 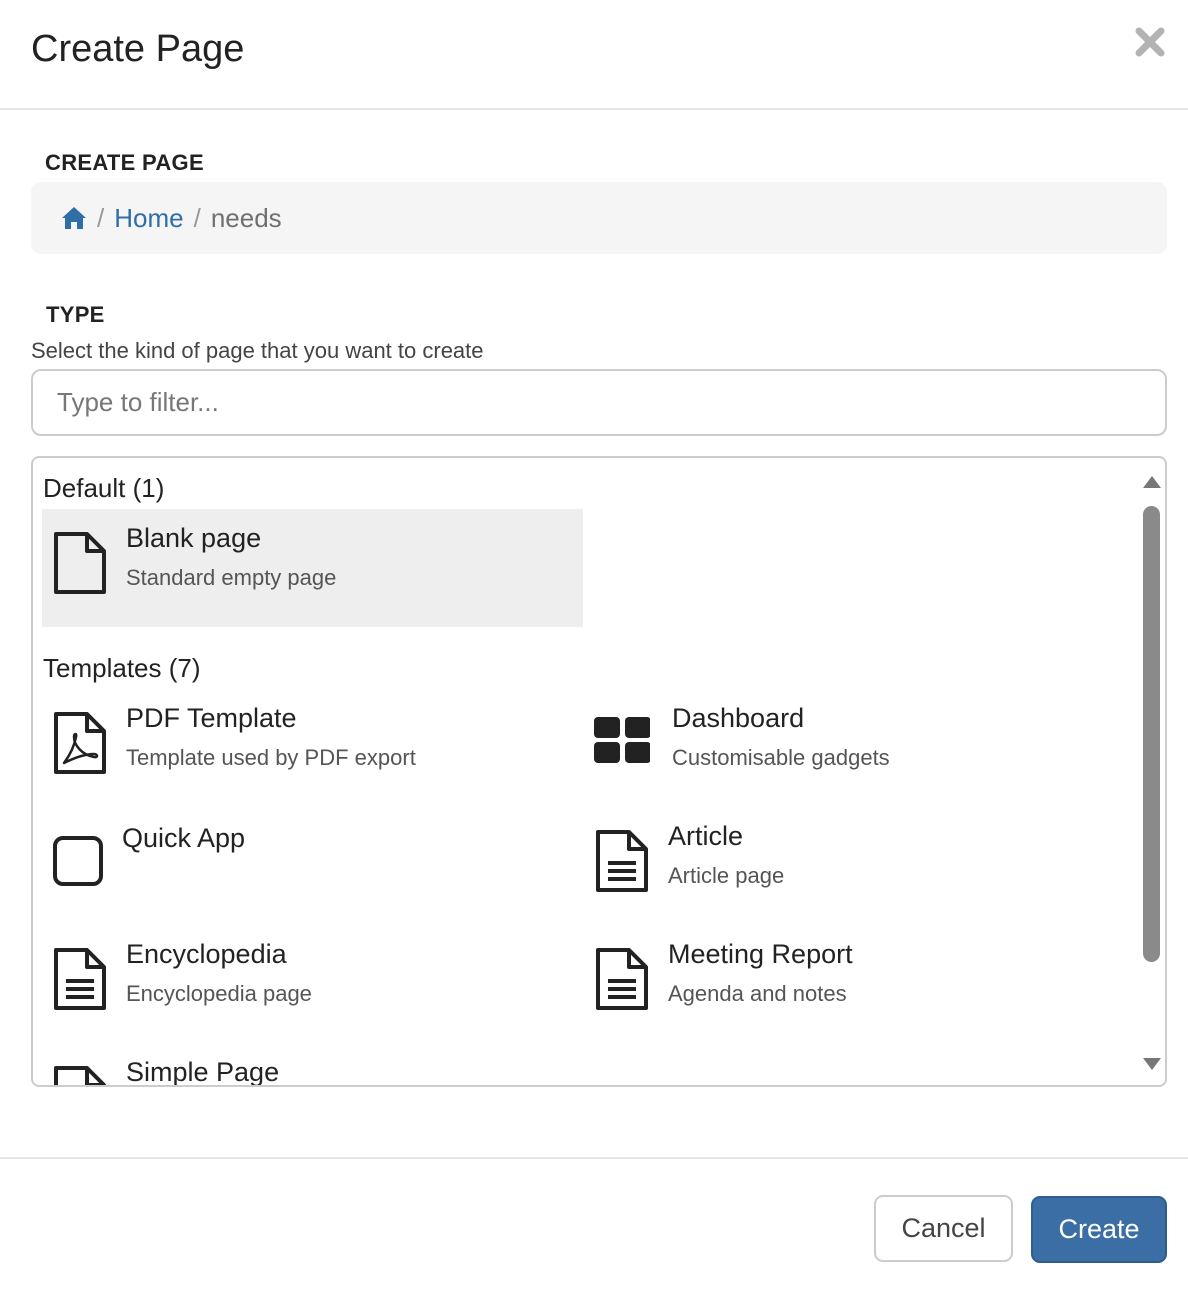 I want to click on pdf-file-icon, so click(x=80, y=743).